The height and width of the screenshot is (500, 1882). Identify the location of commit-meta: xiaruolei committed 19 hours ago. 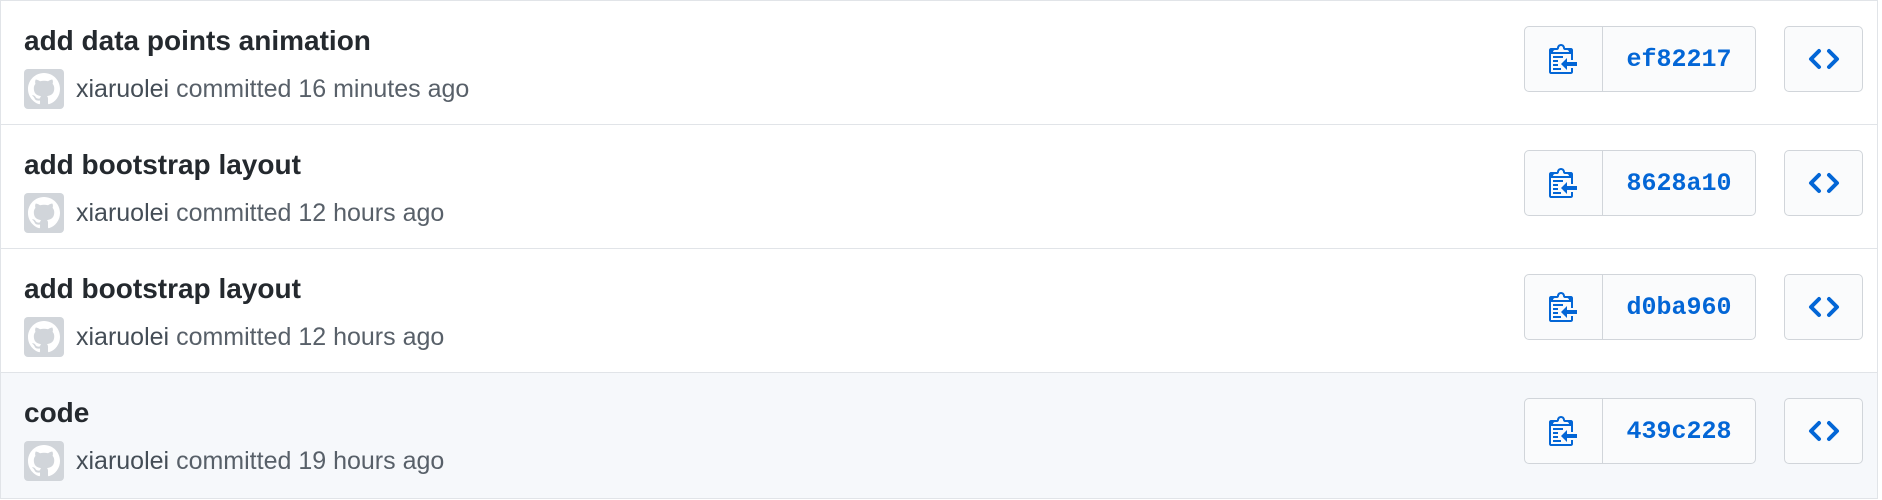
(234, 461).